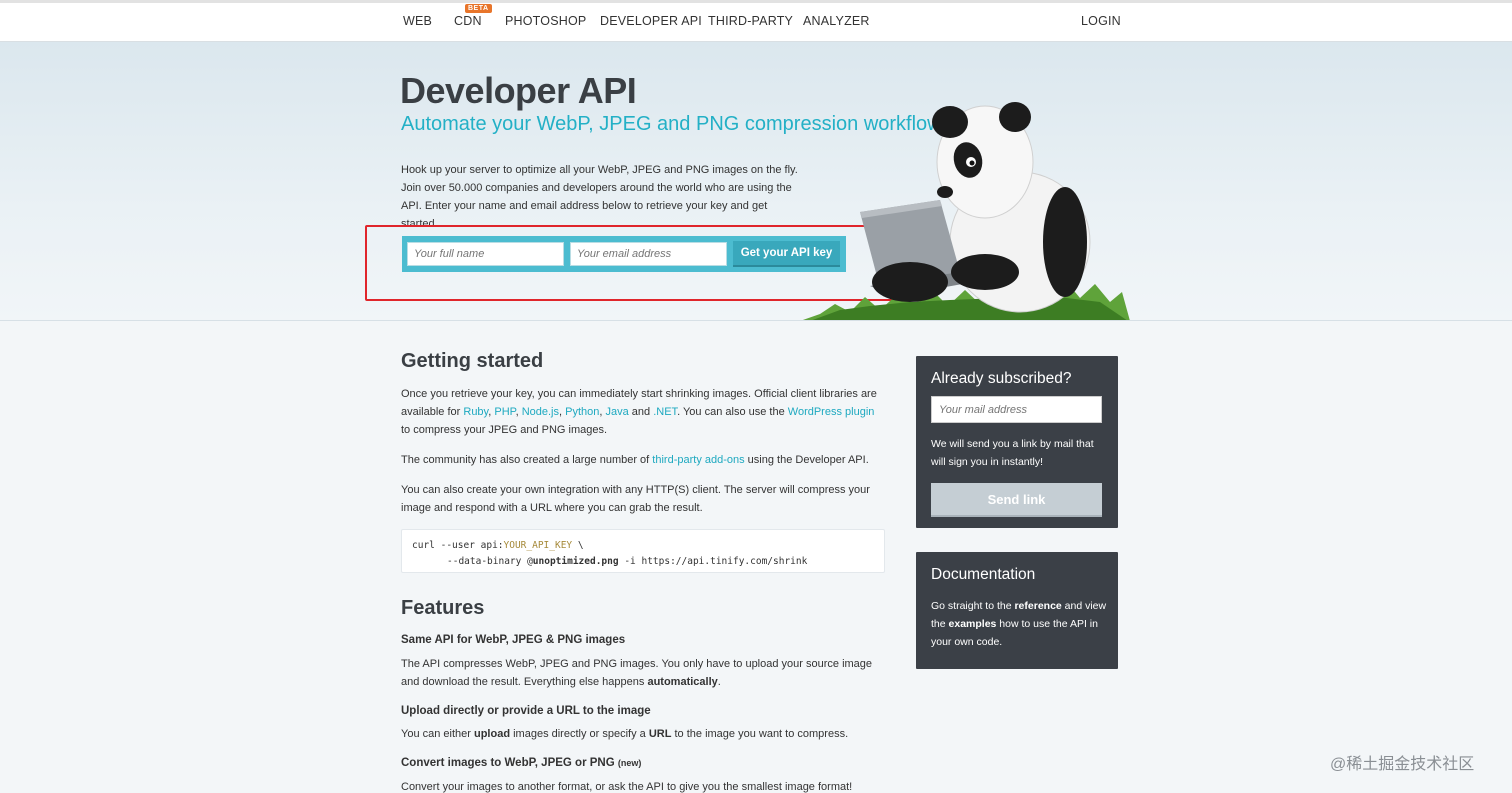 The width and height of the screenshot is (1512, 793). I want to click on send-link-button: Send link, so click(1016, 500).